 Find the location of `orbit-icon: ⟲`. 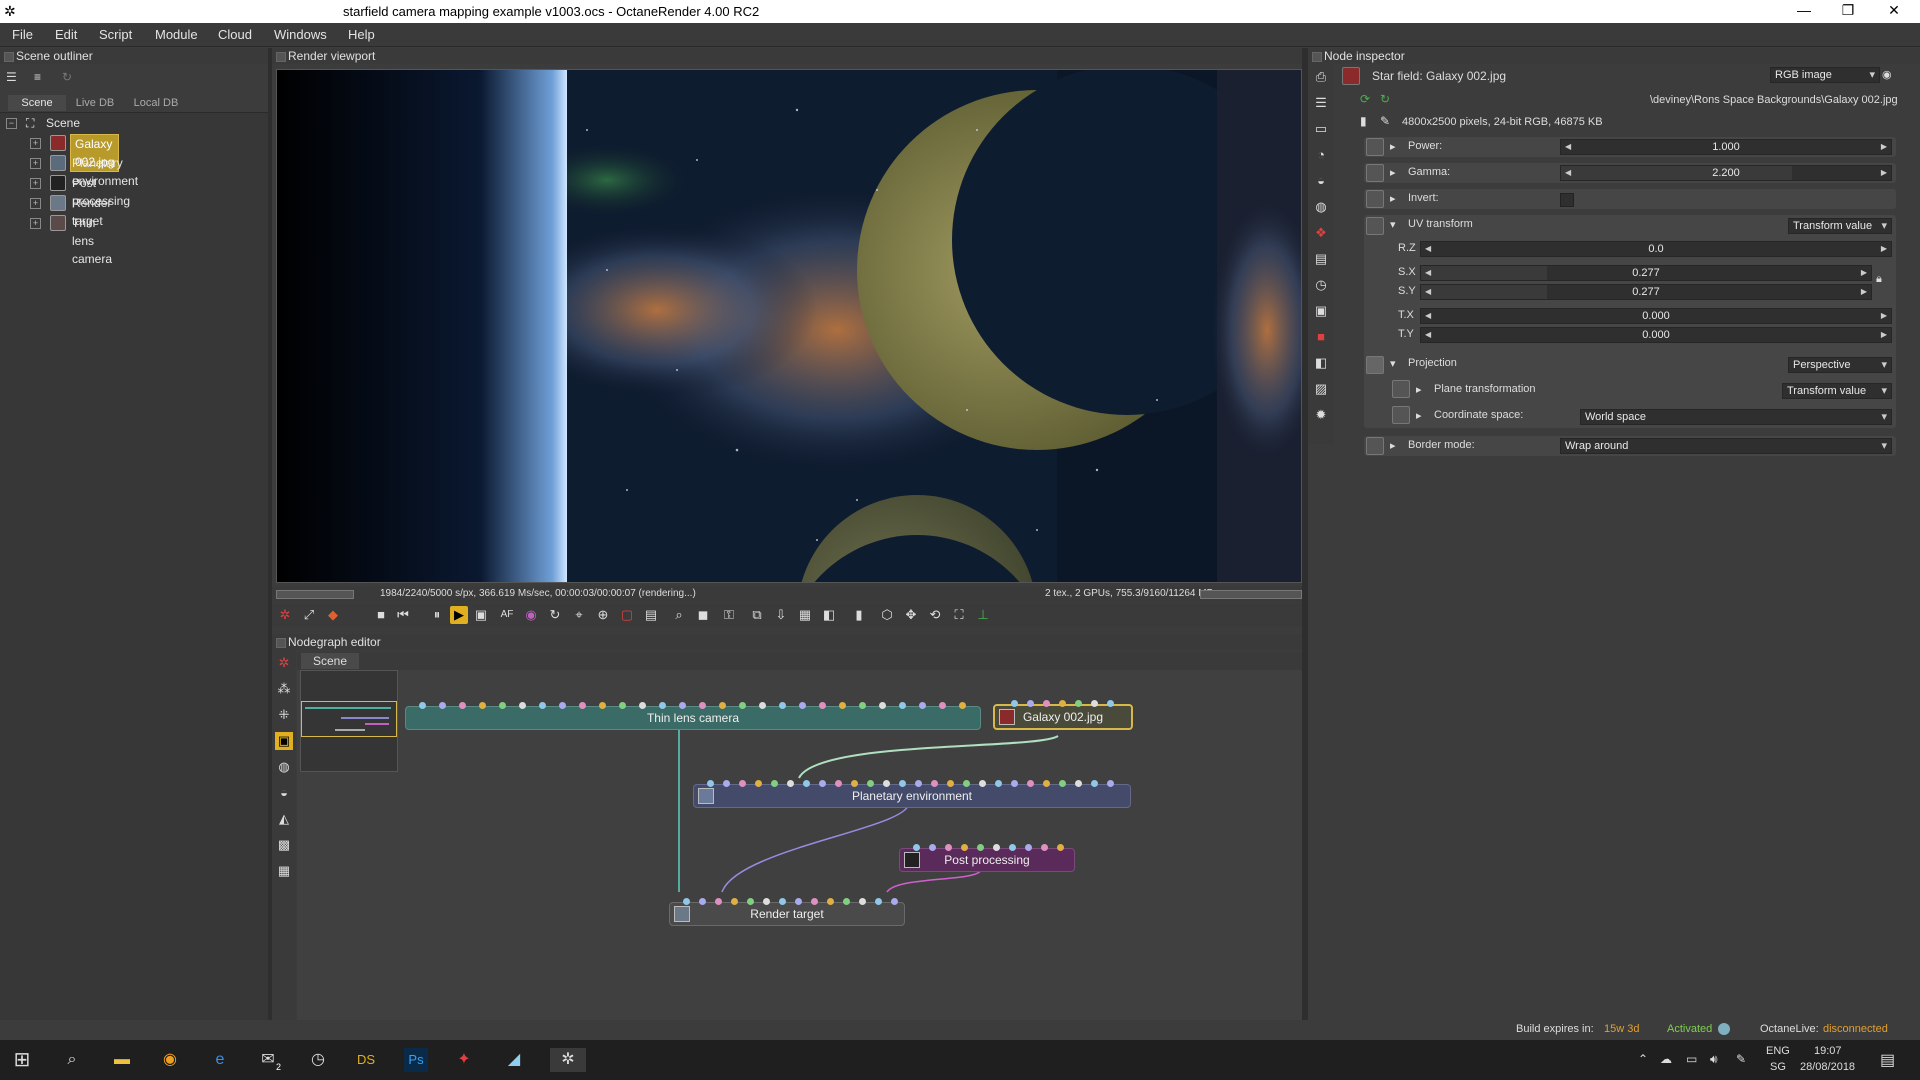

orbit-icon: ⟲ is located at coordinates (935, 615).